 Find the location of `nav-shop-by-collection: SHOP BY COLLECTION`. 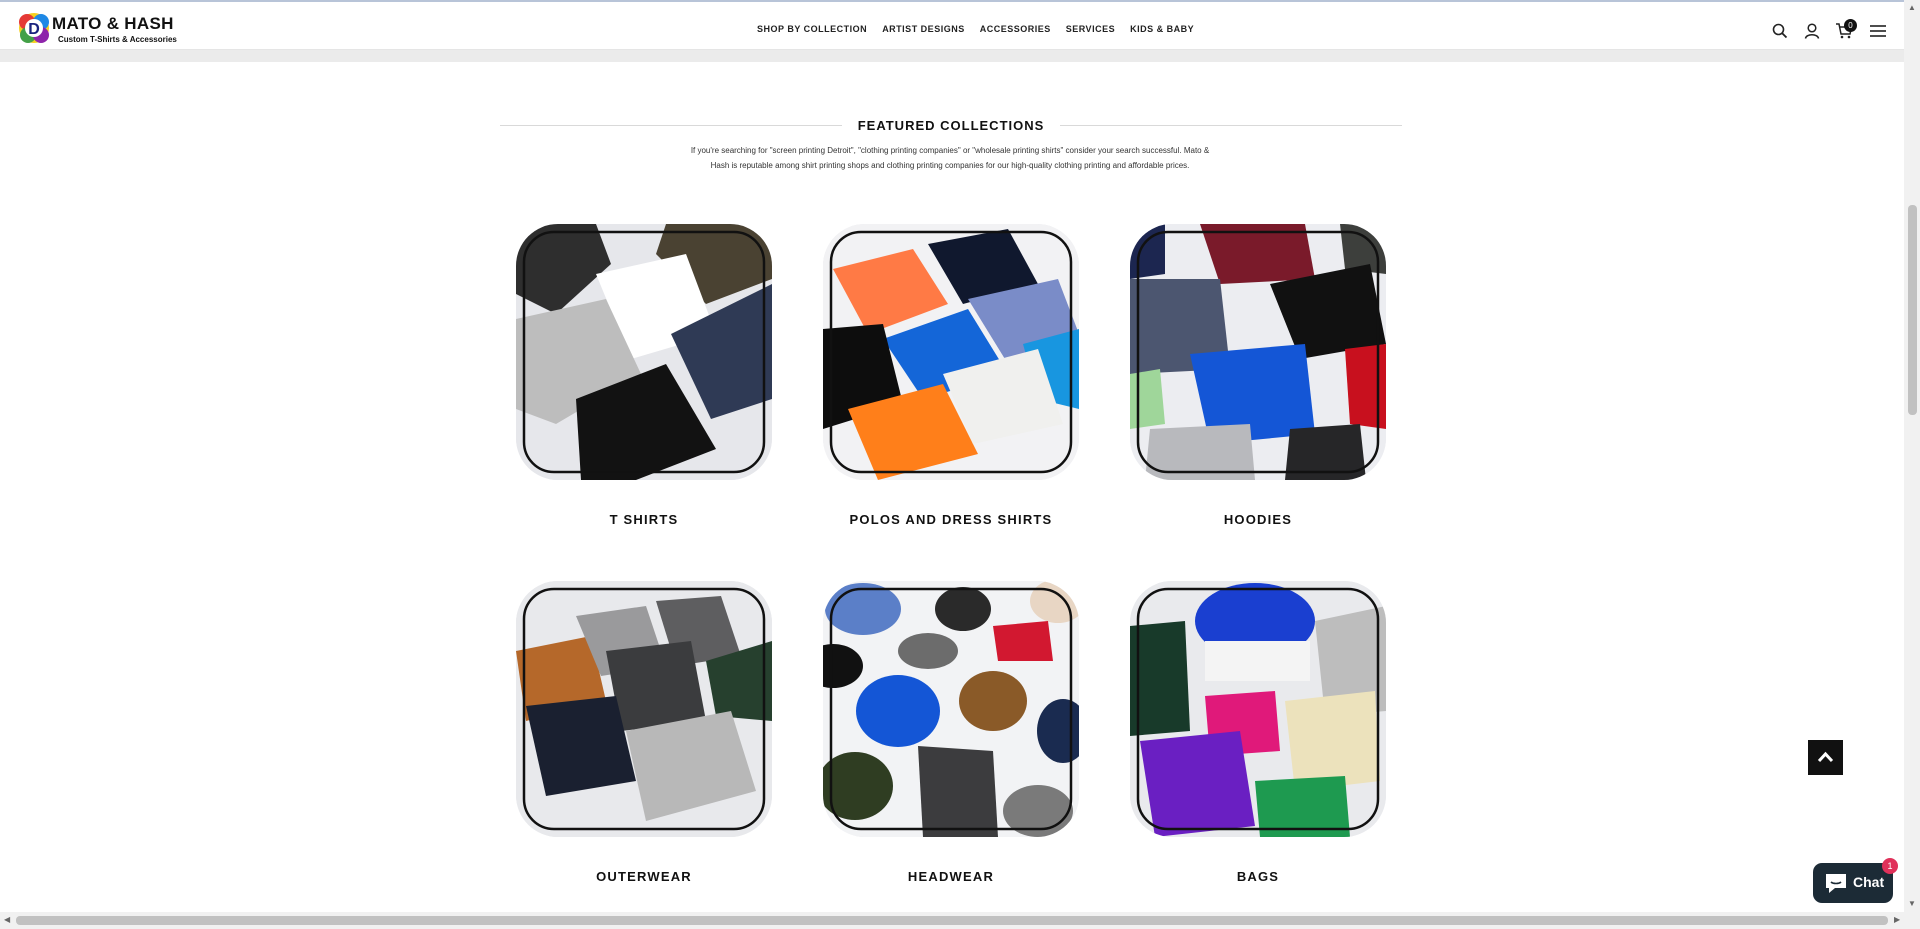

nav-shop-by-collection: SHOP BY COLLECTION is located at coordinates (812, 29).